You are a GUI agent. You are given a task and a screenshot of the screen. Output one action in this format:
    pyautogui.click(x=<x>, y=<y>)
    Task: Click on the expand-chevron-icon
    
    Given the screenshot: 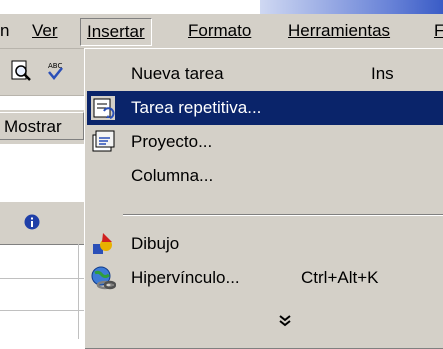 What is the action you would take?
    pyautogui.click(x=285, y=321)
    